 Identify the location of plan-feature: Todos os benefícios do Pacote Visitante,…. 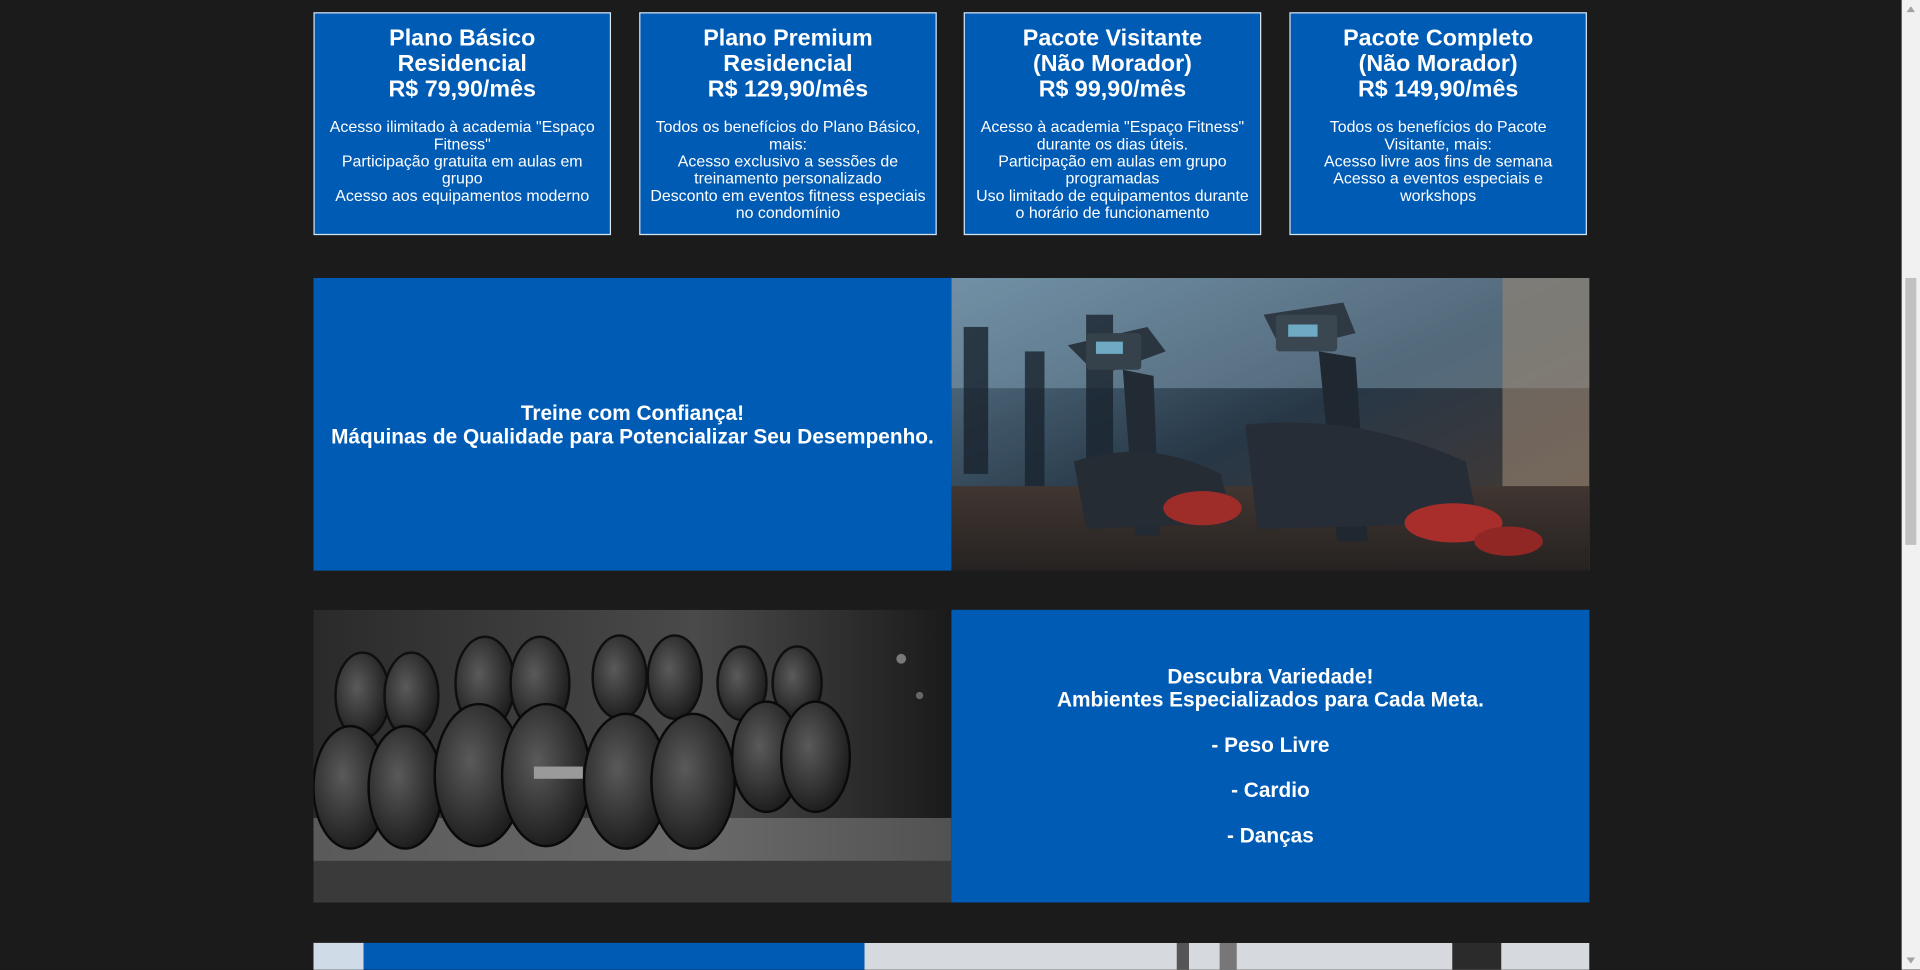
(1438, 135).